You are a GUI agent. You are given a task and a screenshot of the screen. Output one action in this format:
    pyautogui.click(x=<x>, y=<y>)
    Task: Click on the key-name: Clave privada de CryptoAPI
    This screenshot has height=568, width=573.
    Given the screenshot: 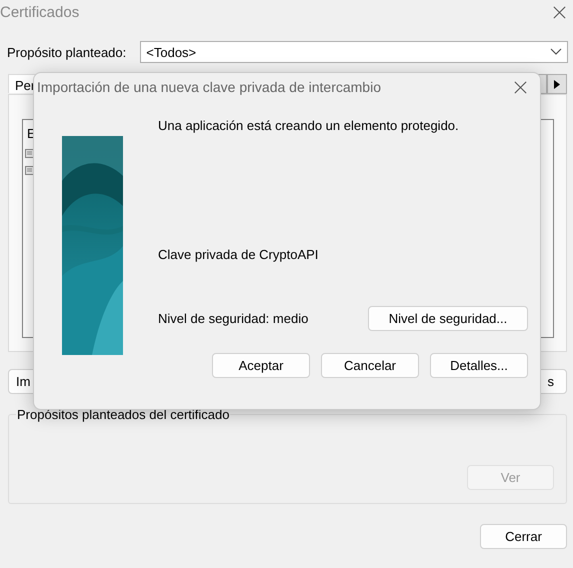 What is the action you would take?
    pyautogui.click(x=239, y=254)
    